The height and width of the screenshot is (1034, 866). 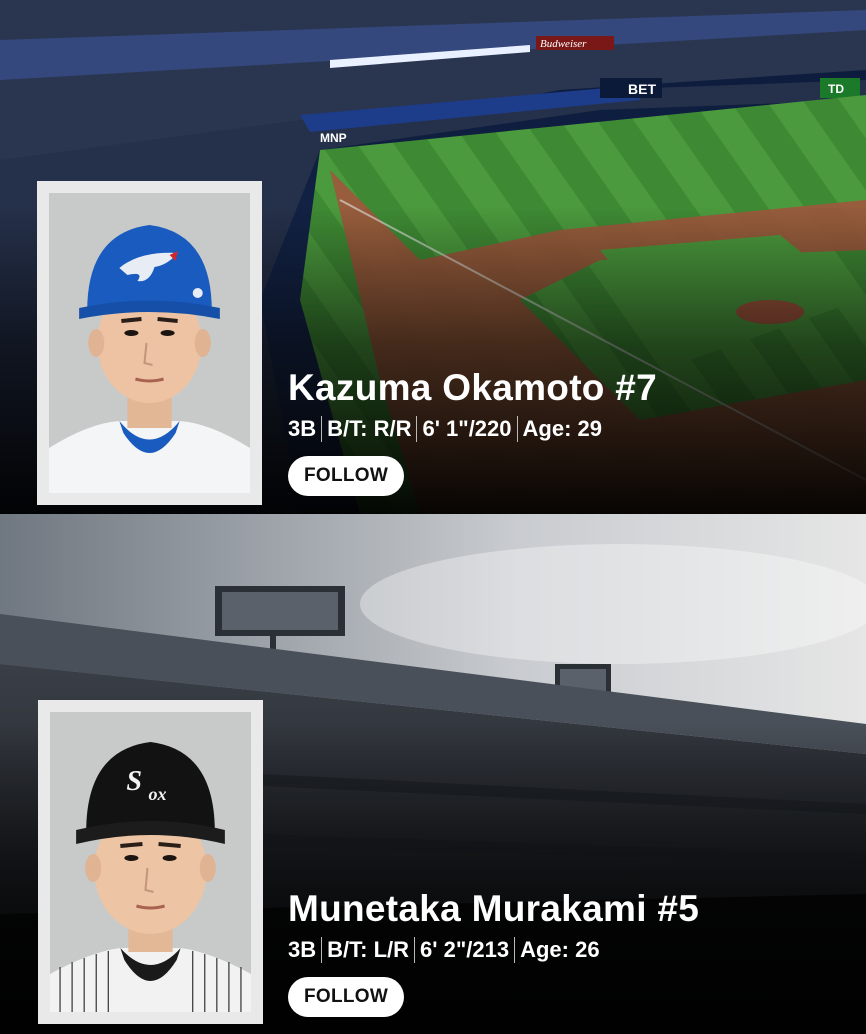 I want to click on bet-sign: BET, so click(x=642, y=89).